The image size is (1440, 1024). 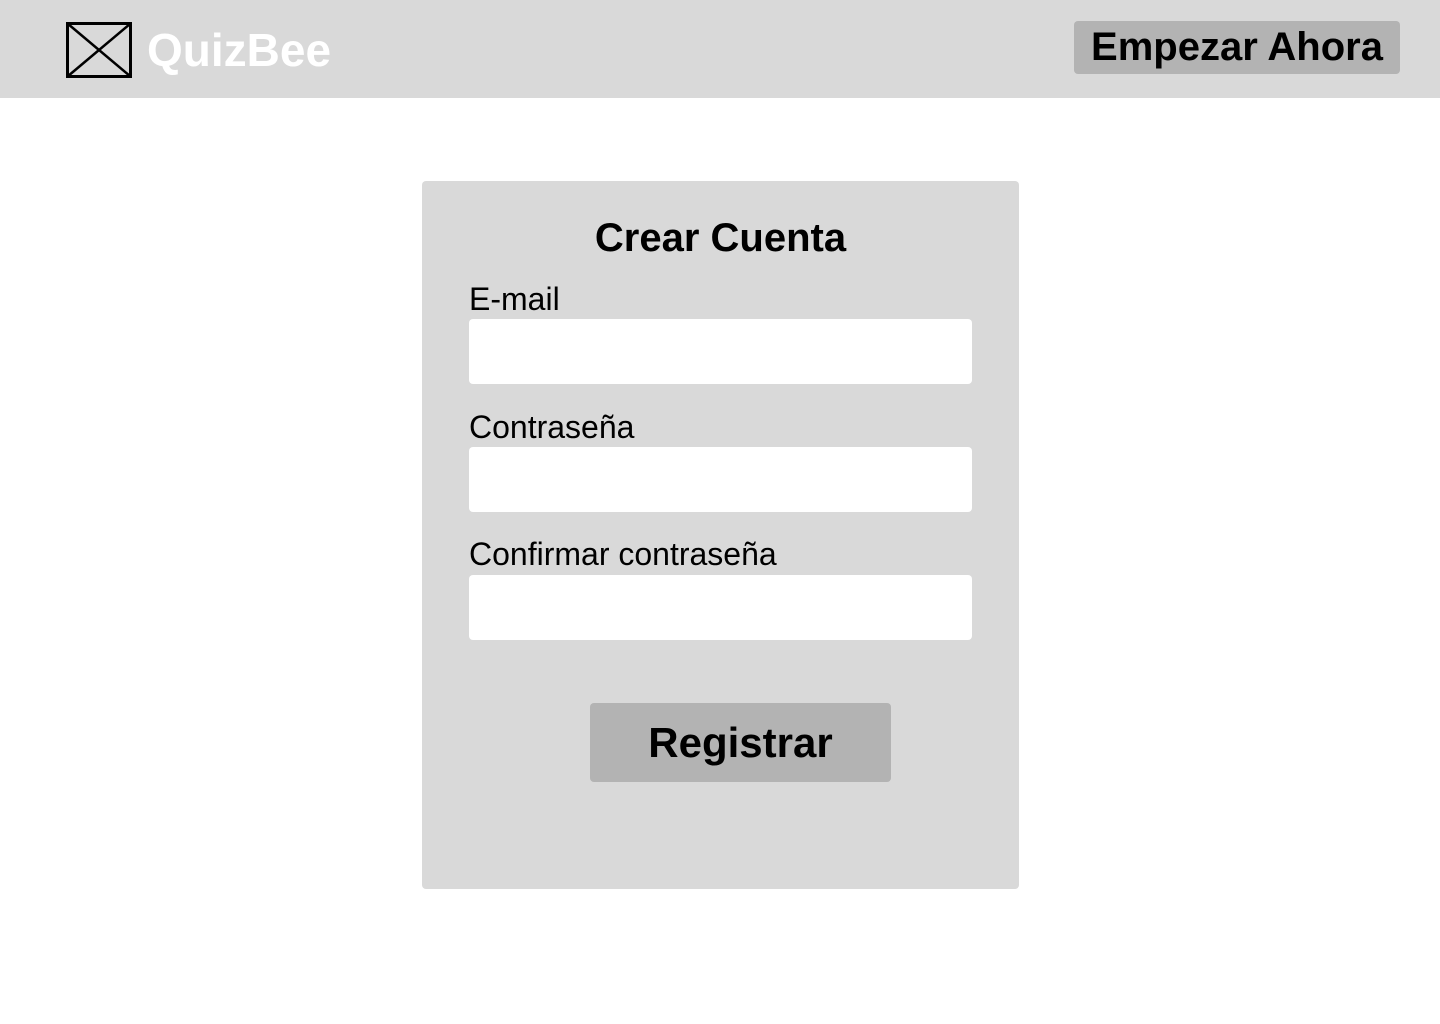 What do you see at coordinates (720, 479) in the screenshot?
I see `password-field` at bounding box center [720, 479].